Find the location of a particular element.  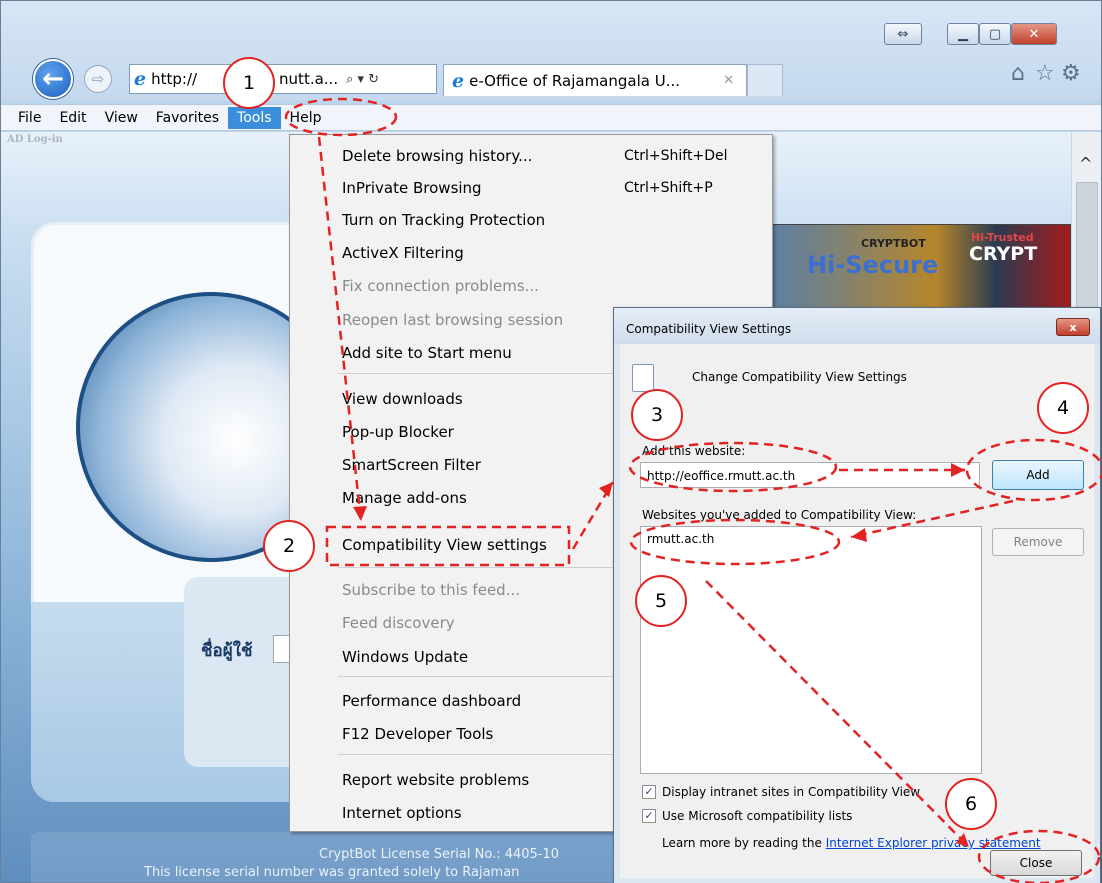

list-highlight-ellipse is located at coordinates (735, 542).